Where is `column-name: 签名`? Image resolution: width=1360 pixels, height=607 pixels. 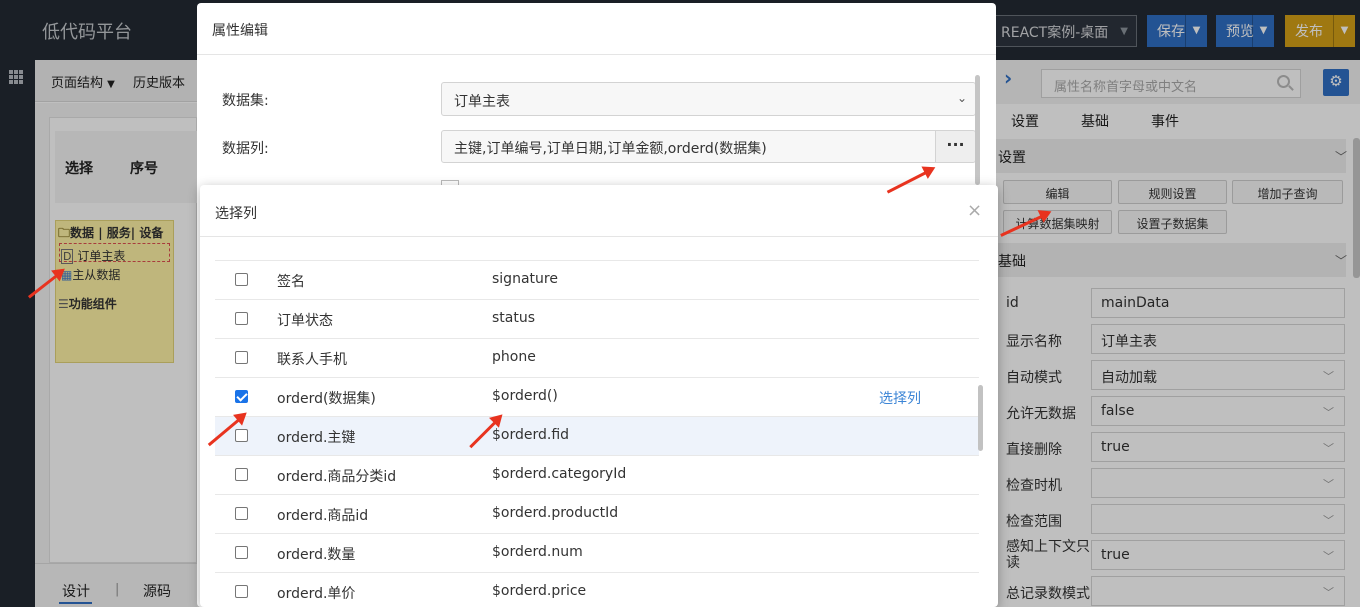 column-name: 签名 is located at coordinates (291, 282).